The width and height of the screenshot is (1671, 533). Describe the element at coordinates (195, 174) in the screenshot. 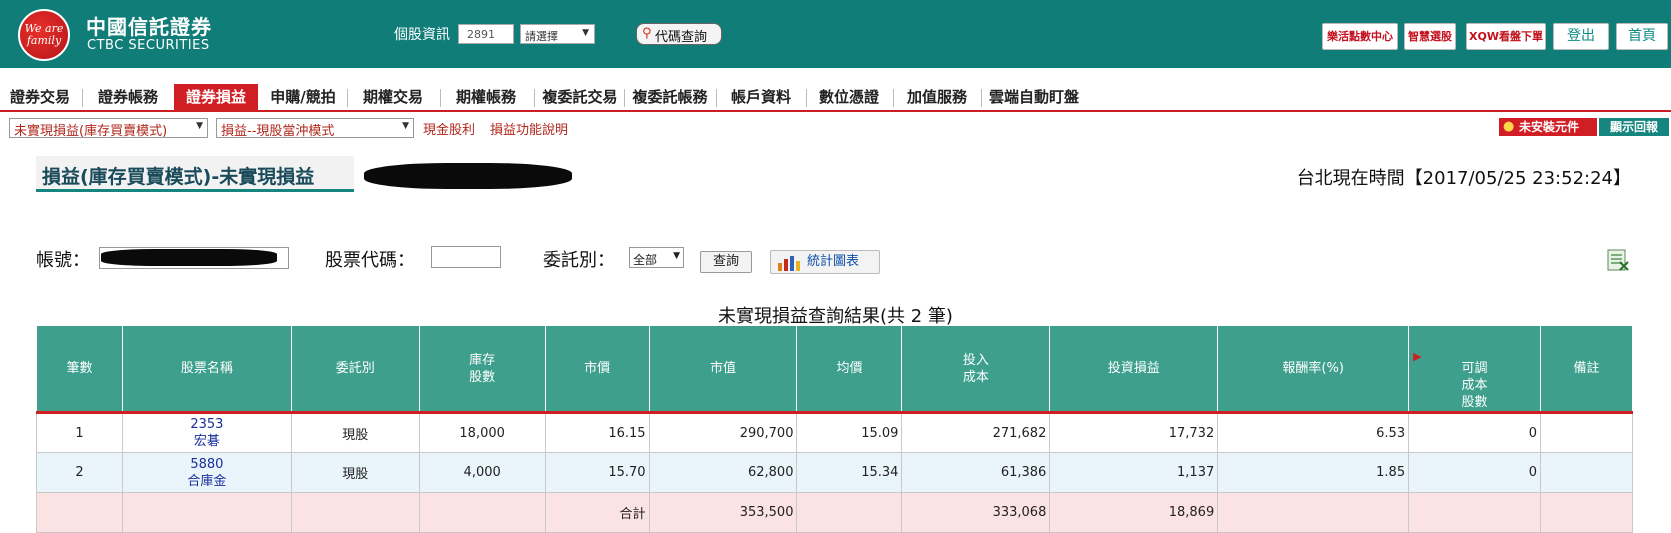

I see `page-title: 損益(庫存買賣模式)-未實現損益` at that location.